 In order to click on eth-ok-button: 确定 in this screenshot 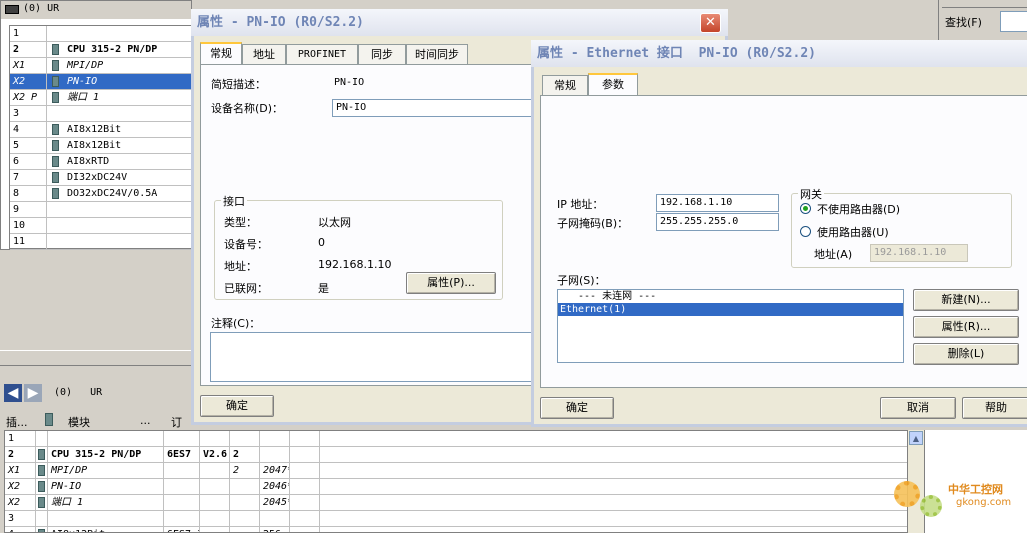, I will do `click(577, 408)`.